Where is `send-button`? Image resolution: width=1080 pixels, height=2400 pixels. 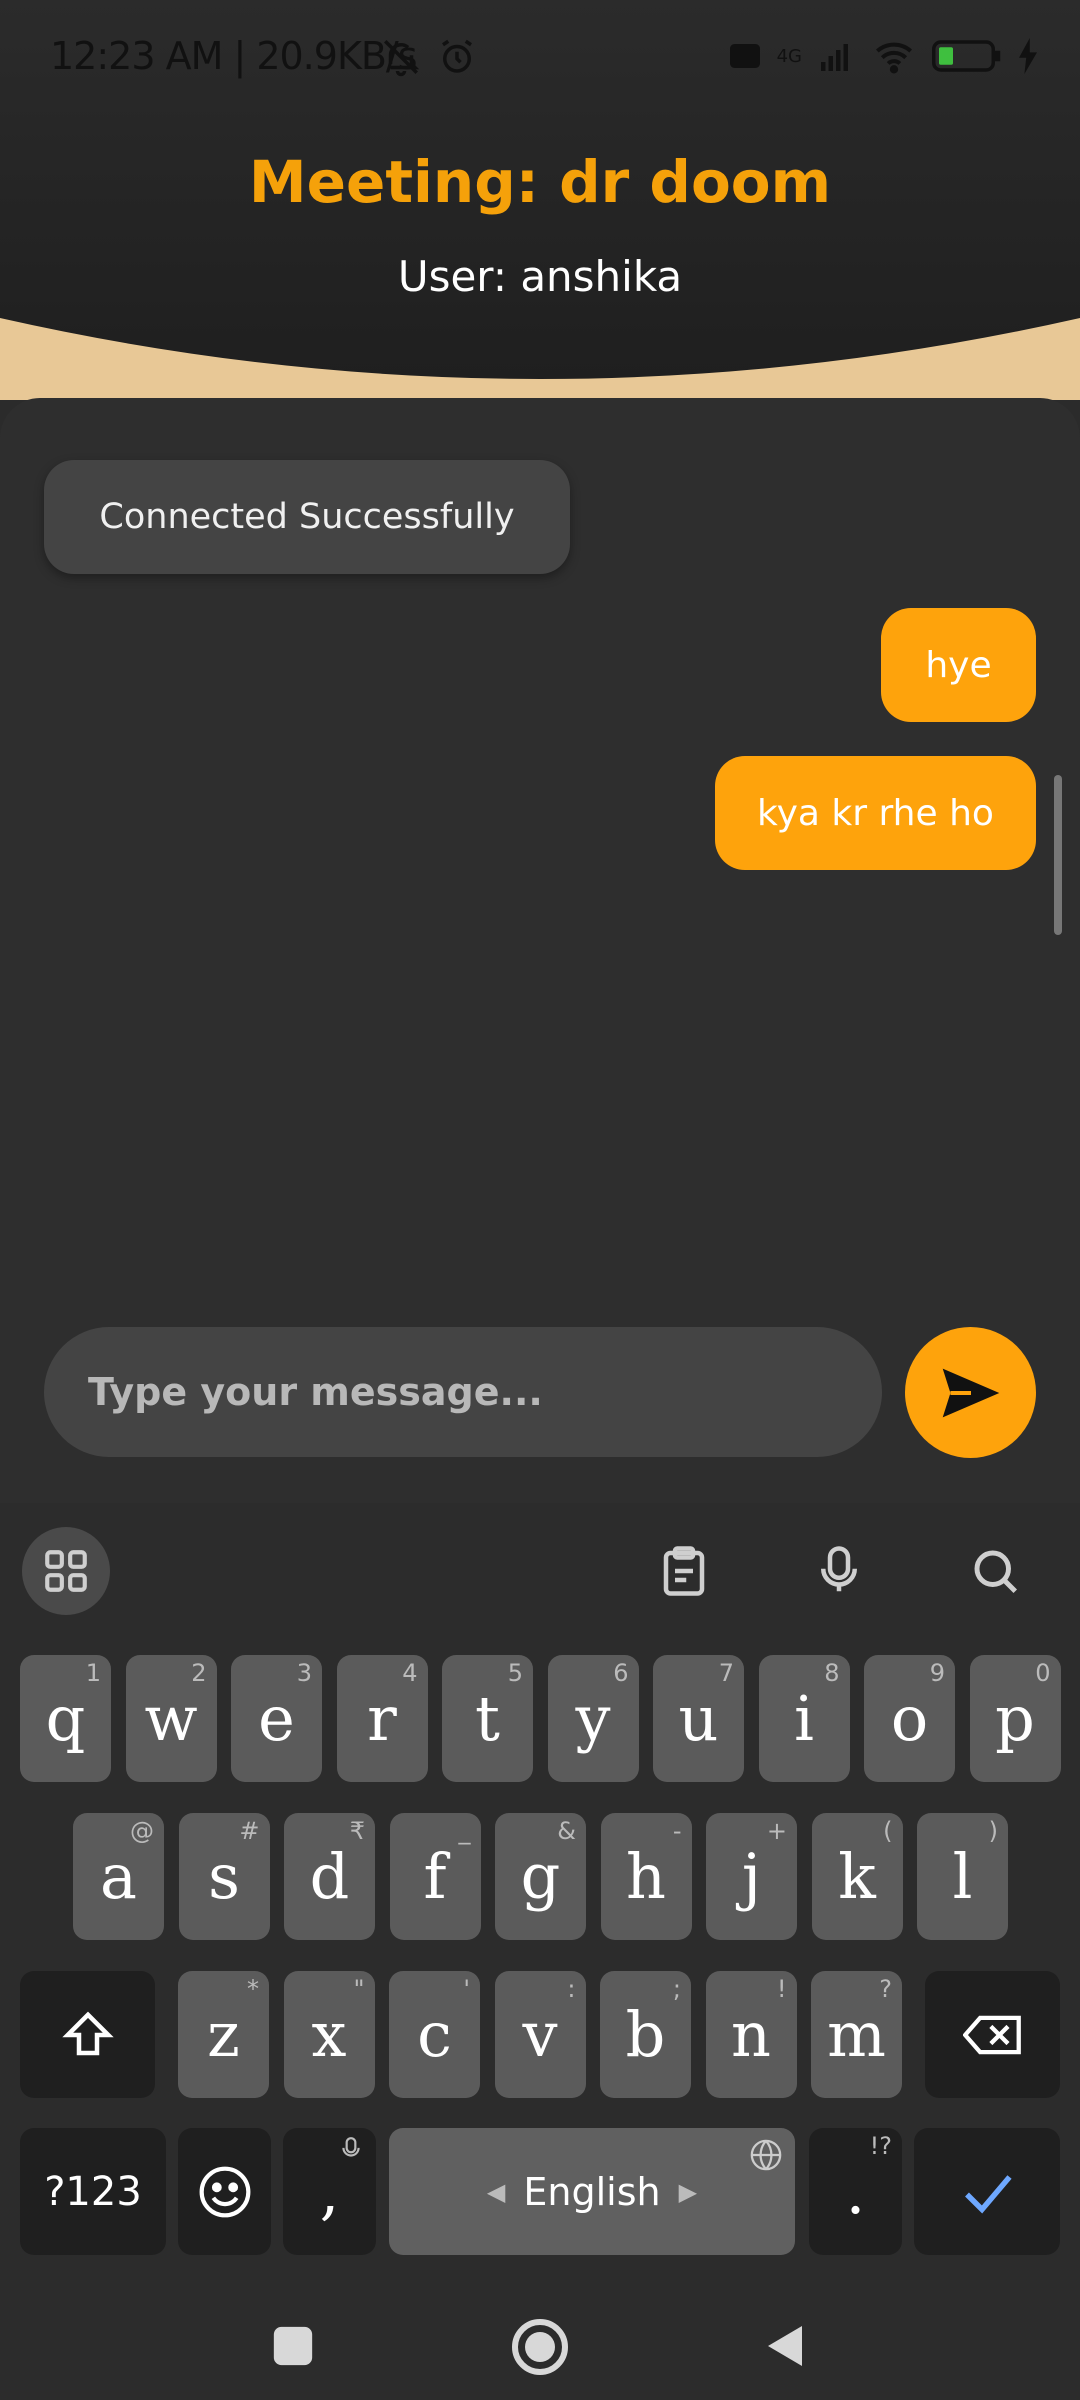
send-button is located at coordinates (970, 1392).